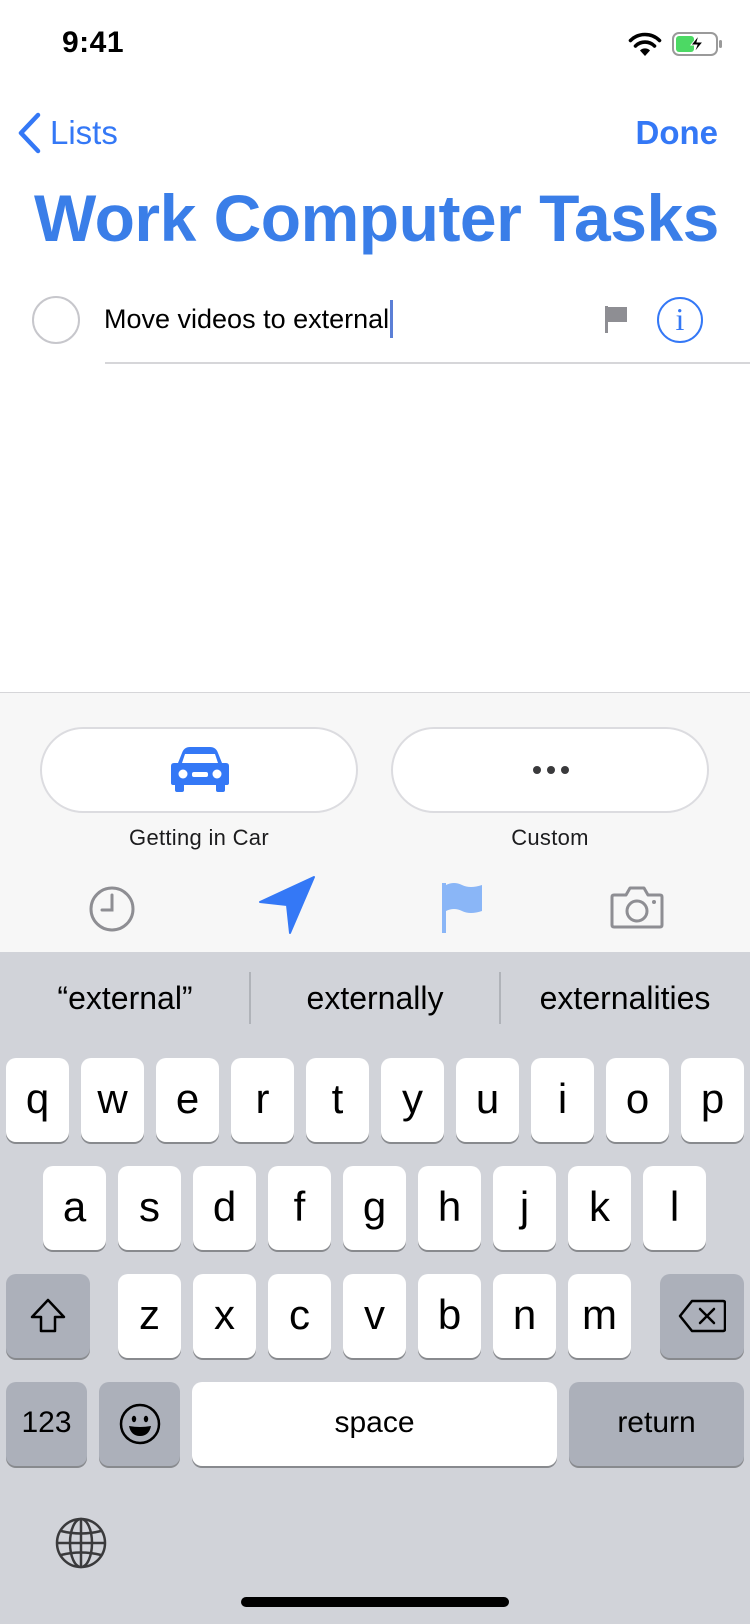 Image resolution: width=750 pixels, height=1624 pixels. I want to click on info-button: i, so click(680, 320).